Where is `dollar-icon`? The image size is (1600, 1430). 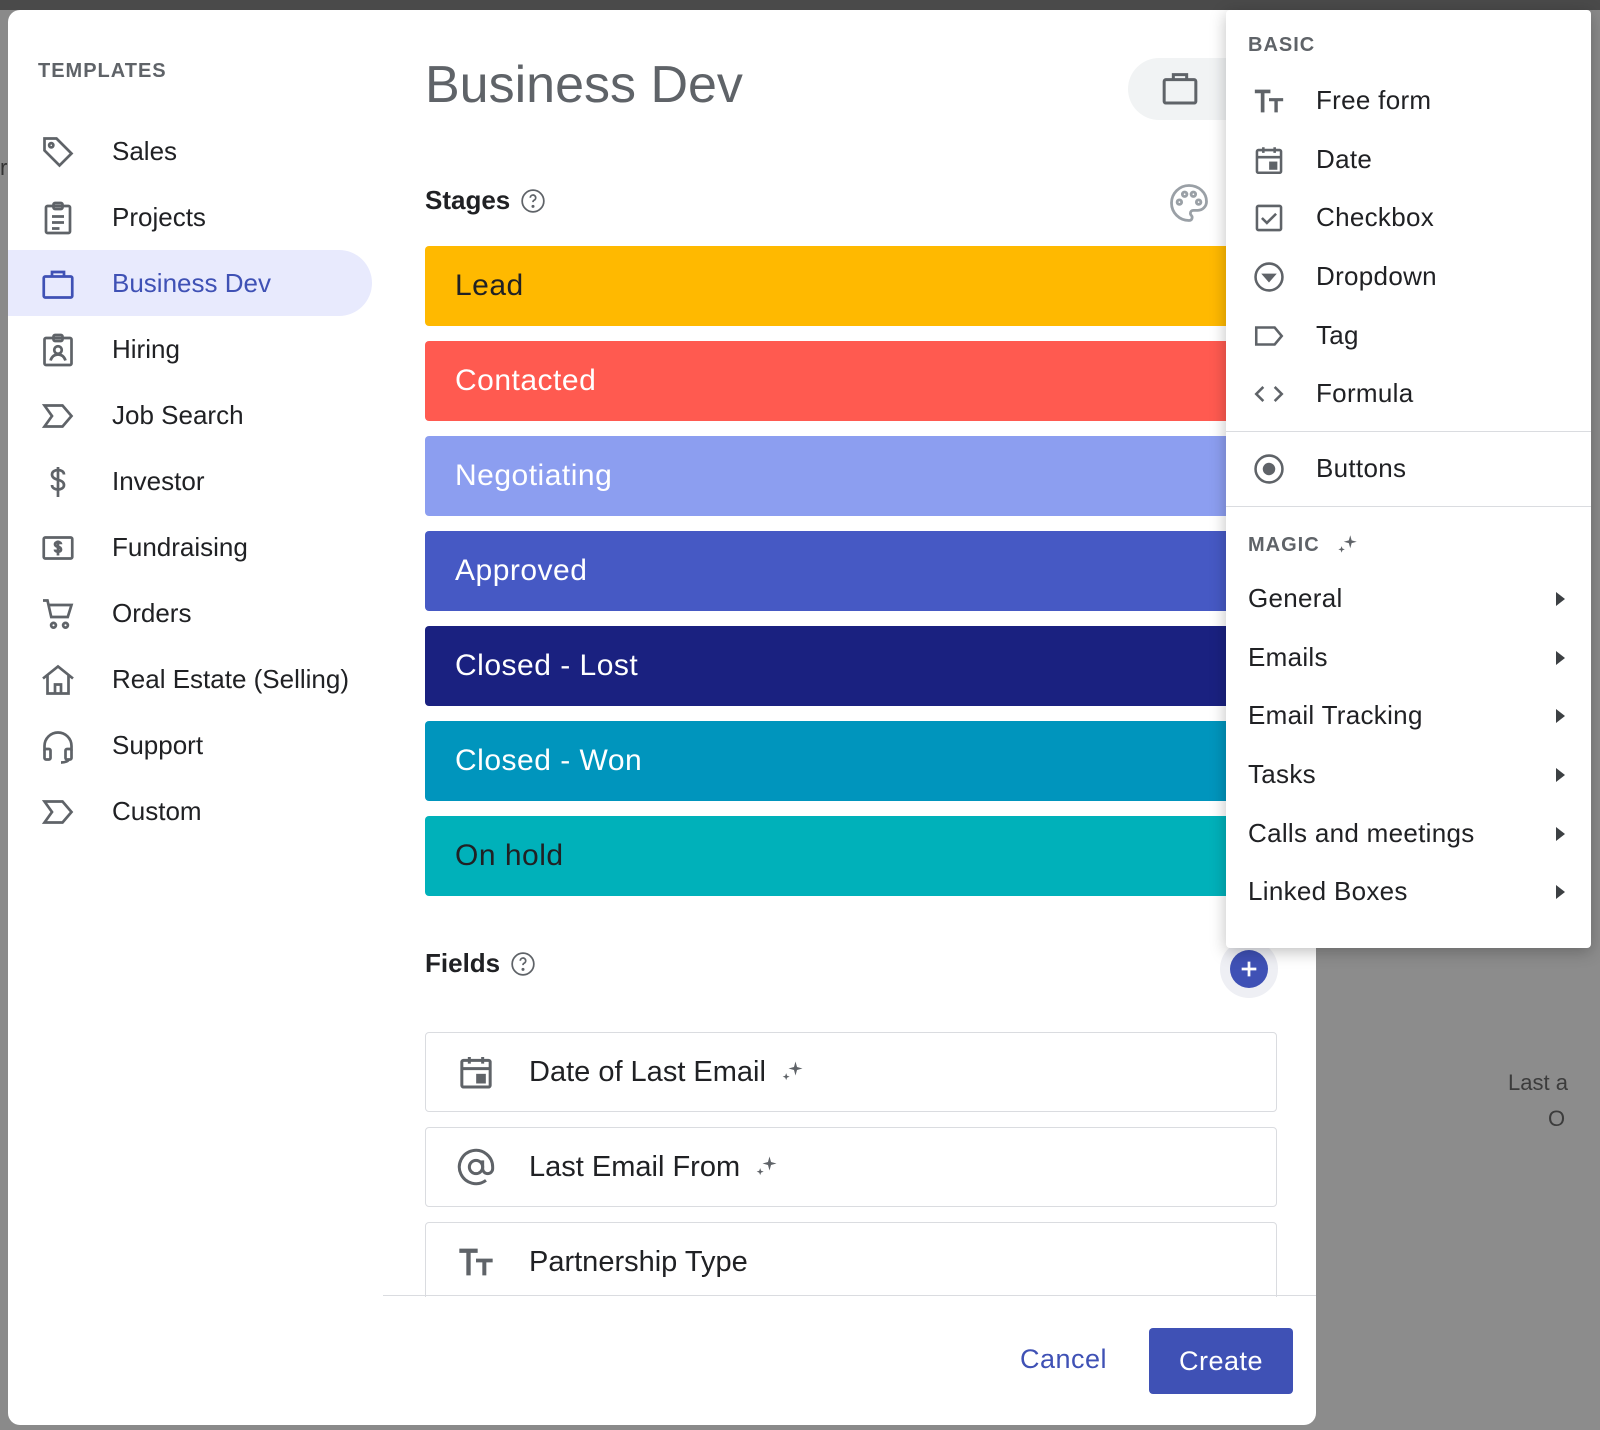
dollar-icon is located at coordinates (58, 482).